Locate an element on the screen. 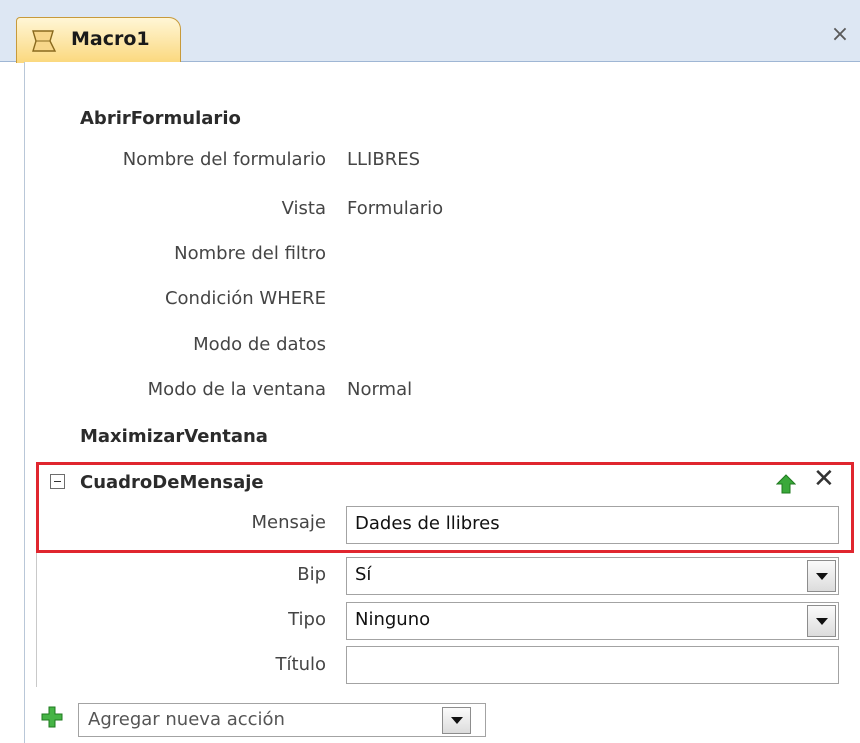 The image size is (860, 743). arg-value: Normal is located at coordinates (379, 389).